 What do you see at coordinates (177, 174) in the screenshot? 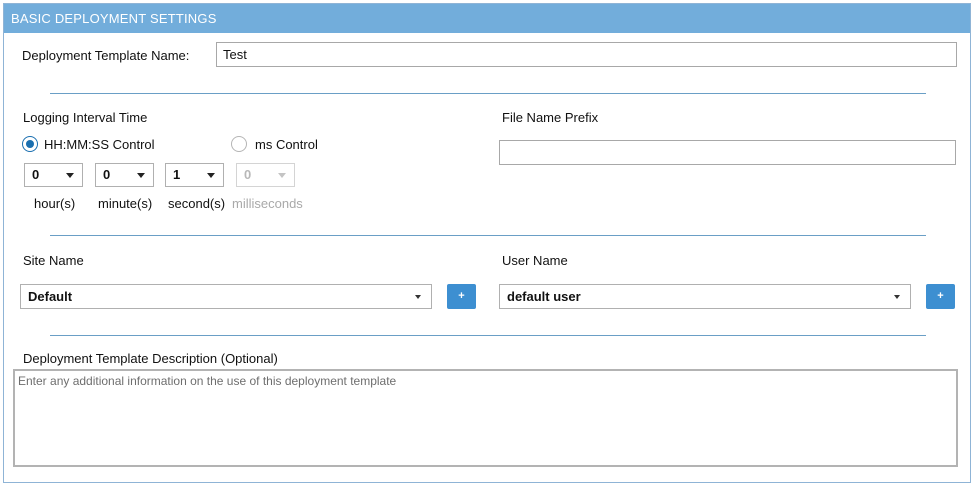
I see `second-value: 1` at bounding box center [177, 174].